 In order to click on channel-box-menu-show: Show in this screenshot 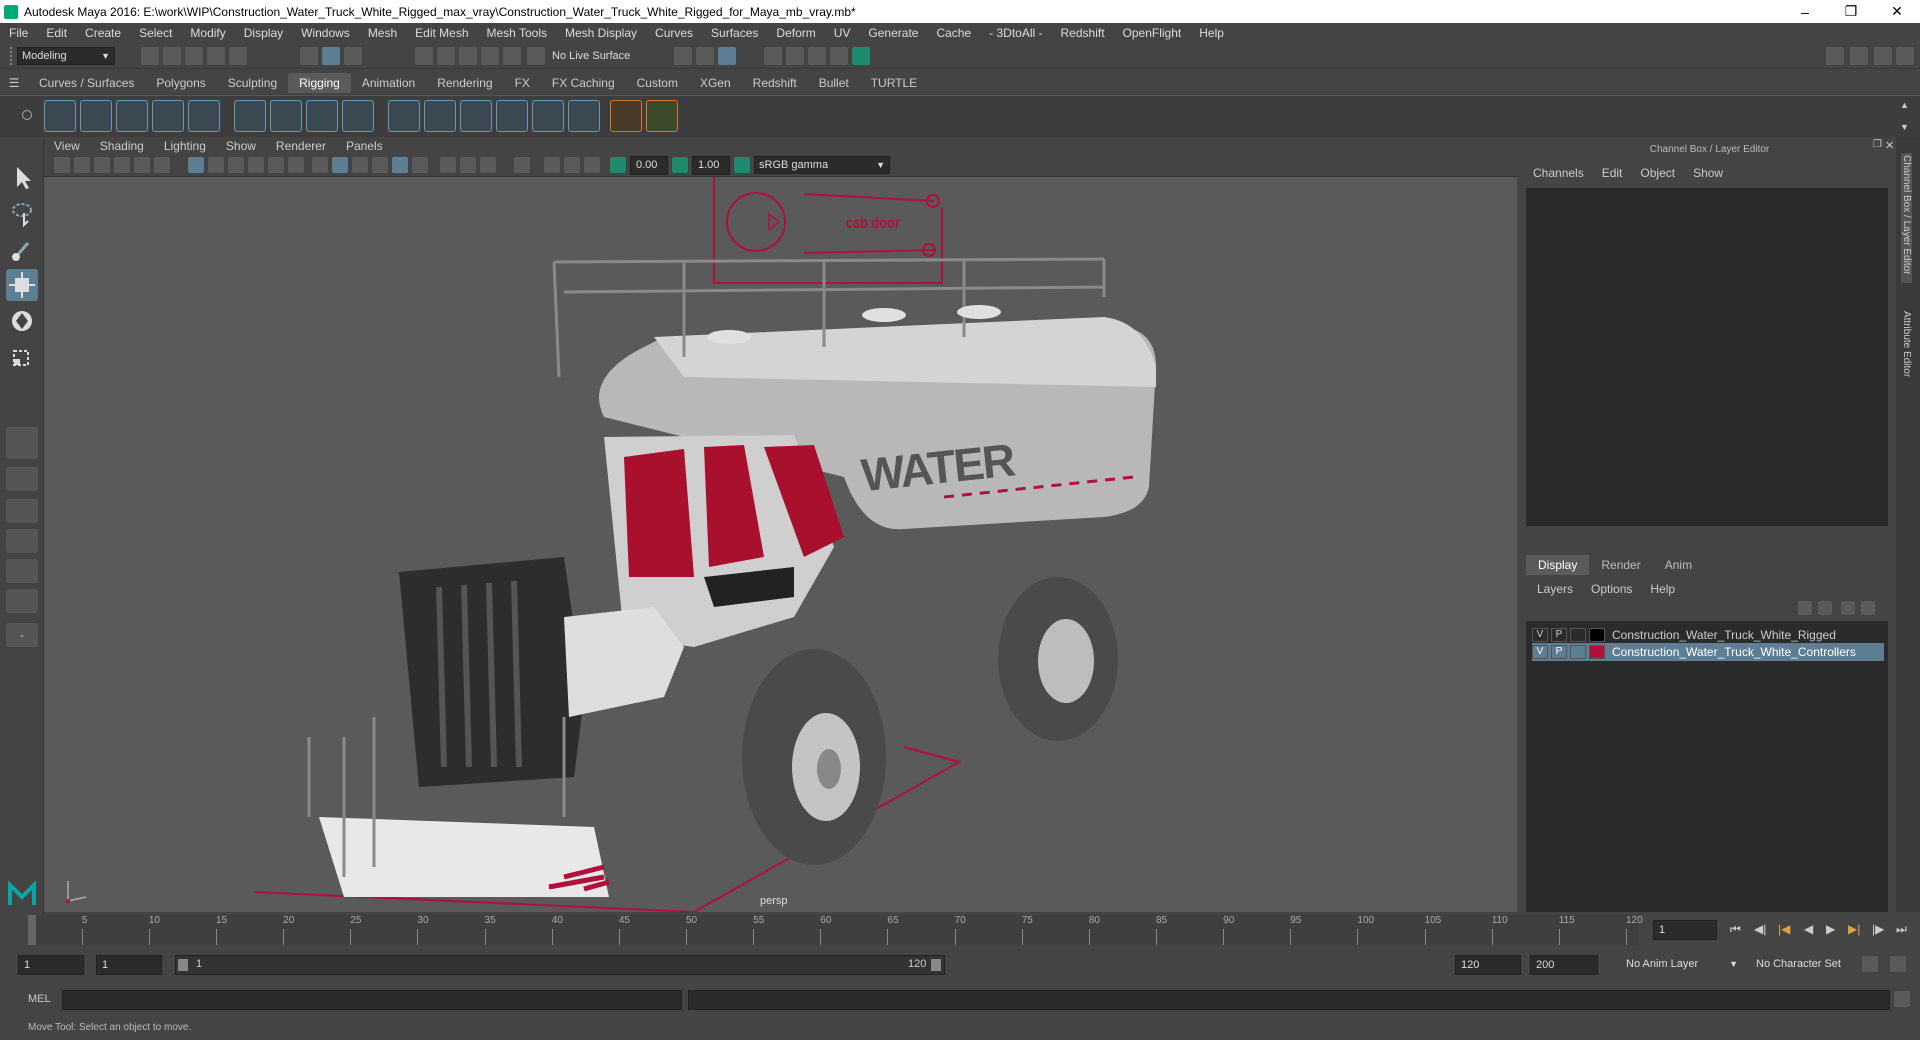, I will do `click(1708, 173)`.